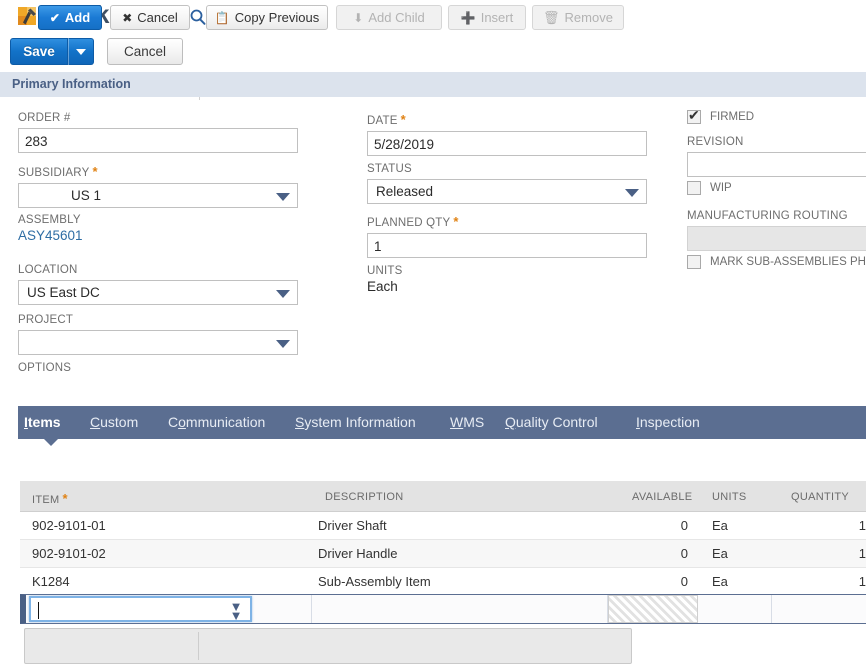 The height and width of the screenshot is (670, 866). I want to click on table-row: 902-9101-02 Driver Handle 0 Ea 1, so click(443, 554).